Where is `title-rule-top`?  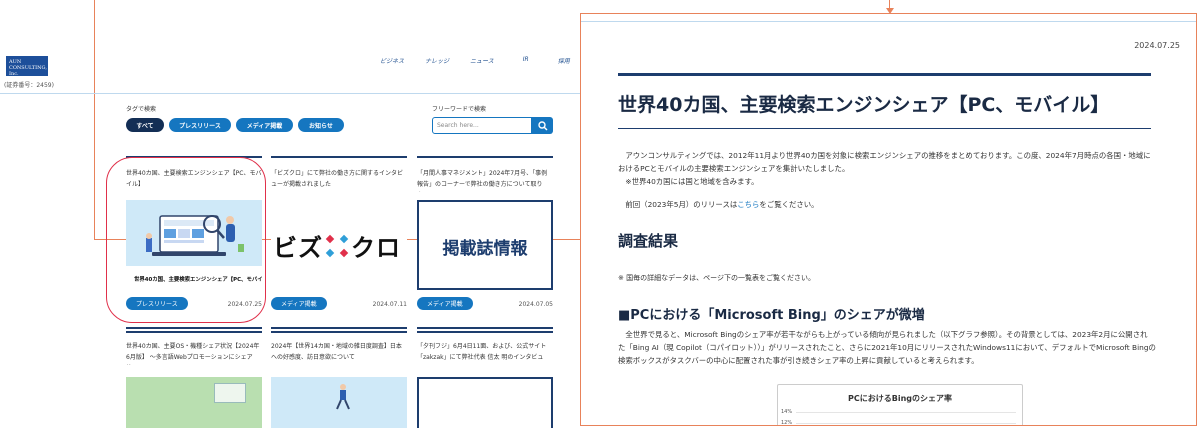 title-rule-top is located at coordinates (884, 74).